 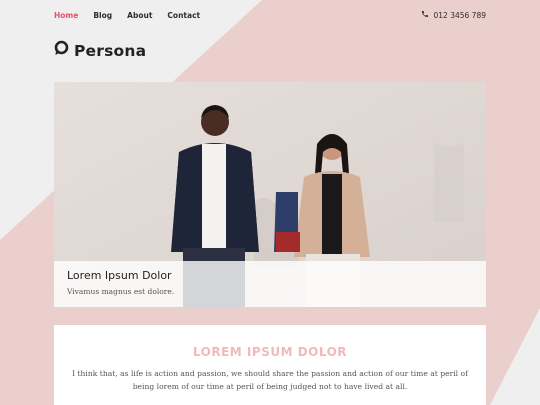 I want to click on hero-title: Lorem Ipsum Dolor, so click(x=119, y=275).